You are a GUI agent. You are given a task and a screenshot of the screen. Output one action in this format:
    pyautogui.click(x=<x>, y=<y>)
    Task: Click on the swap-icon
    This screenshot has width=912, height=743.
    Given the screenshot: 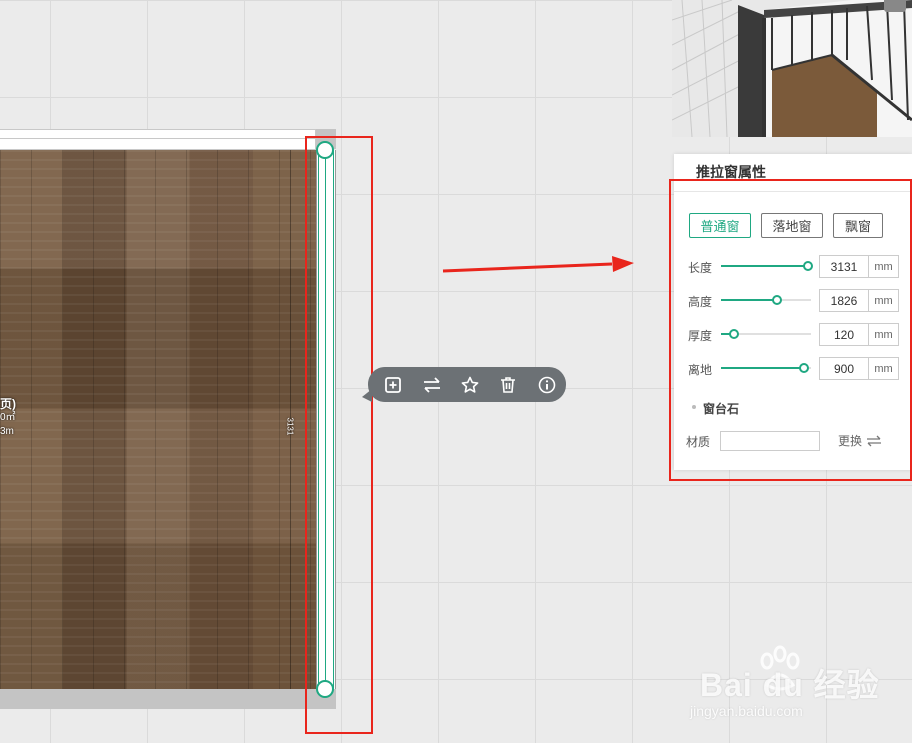 What is the action you would take?
    pyautogui.click(x=431, y=384)
    